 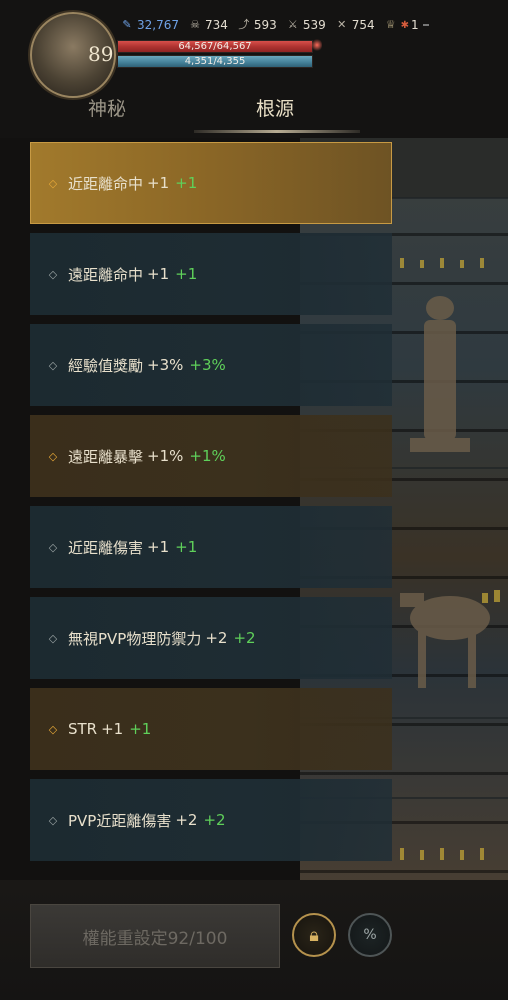 What do you see at coordinates (363, 25) in the screenshot?
I see `stat-value: 754` at bounding box center [363, 25].